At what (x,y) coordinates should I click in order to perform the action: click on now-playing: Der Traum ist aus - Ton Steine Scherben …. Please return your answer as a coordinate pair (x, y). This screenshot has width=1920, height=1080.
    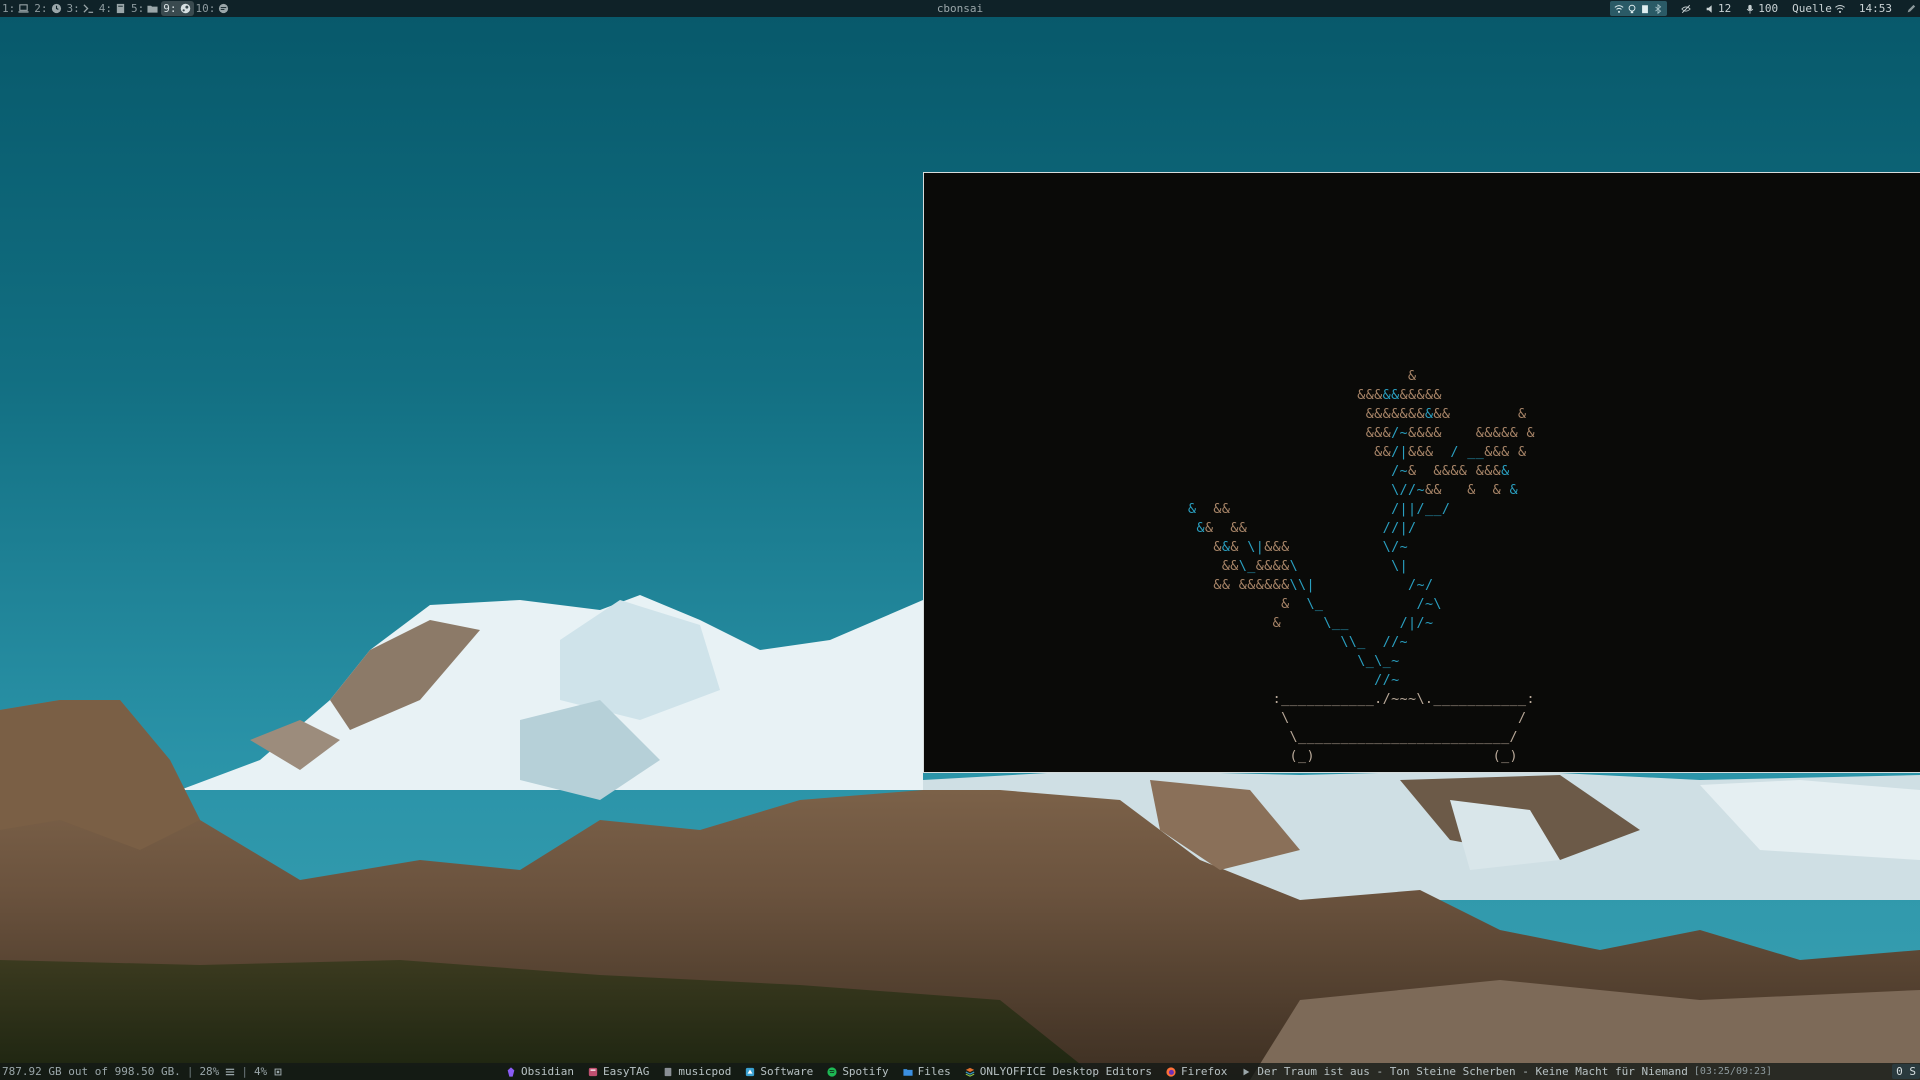
    Looking at the image, I should click on (1506, 1071).